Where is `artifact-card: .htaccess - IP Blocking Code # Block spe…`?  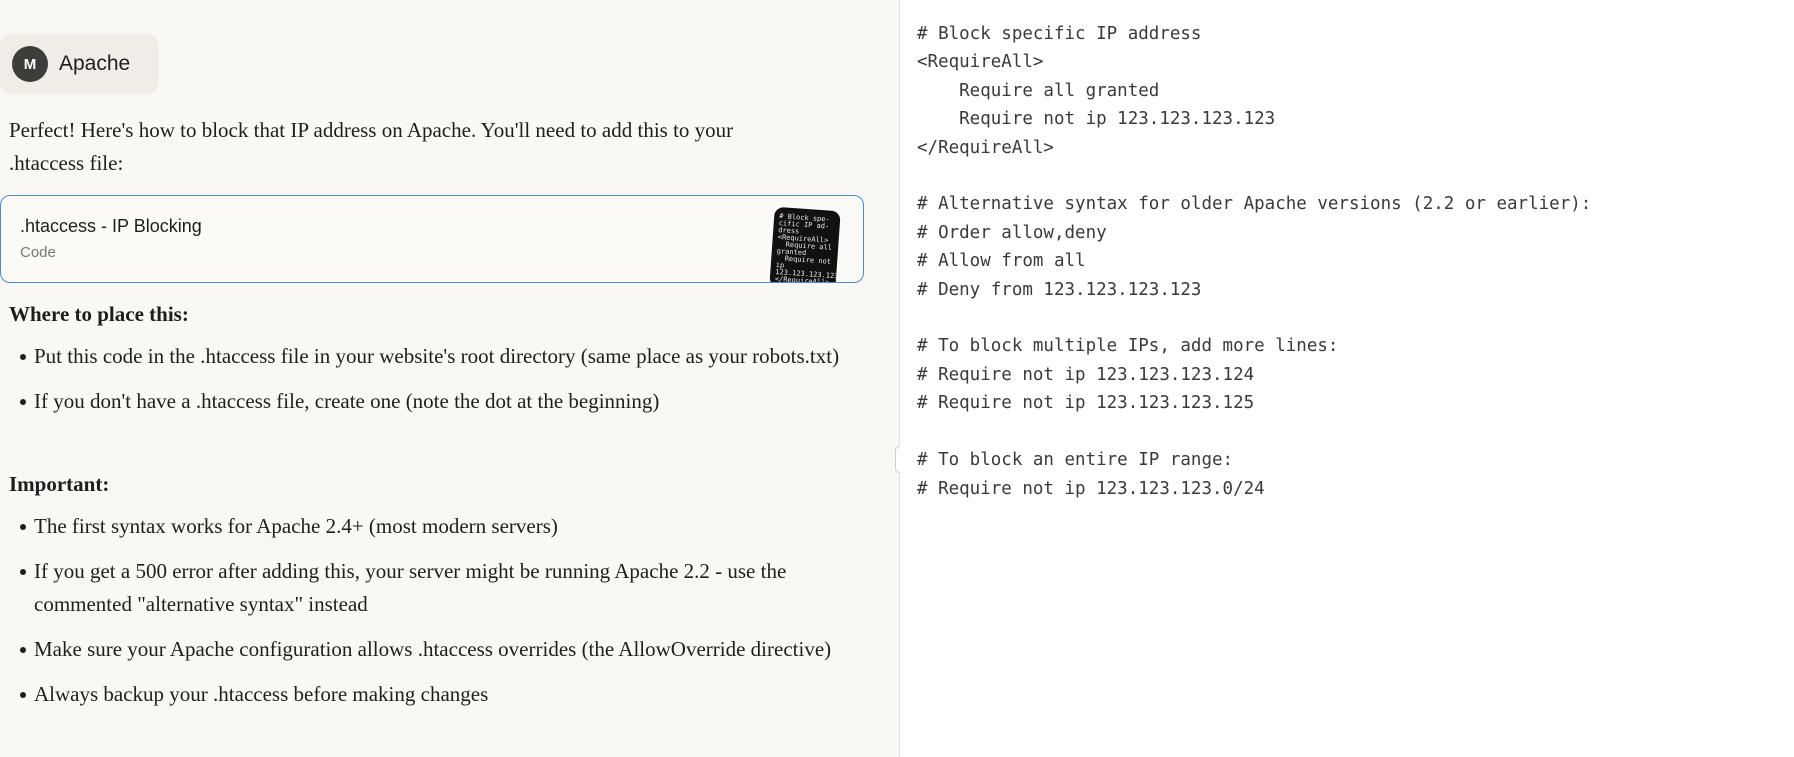
artifact-card: .htaccess - IP Blocking Code # Block spe… is located at coordinates (432, 239).